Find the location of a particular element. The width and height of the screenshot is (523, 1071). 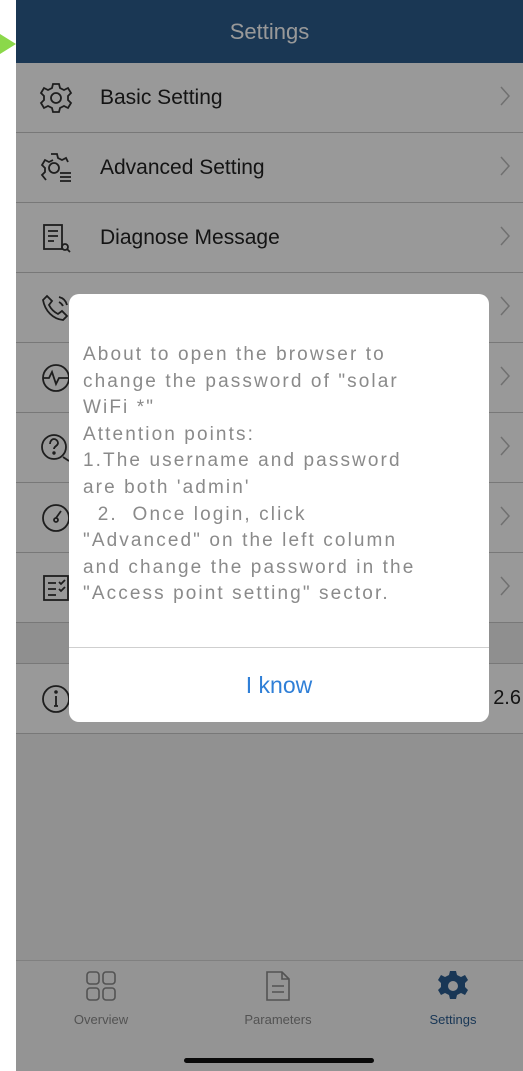

dialog-message-line: change the password of "solar is located at coordinates (241, 381).